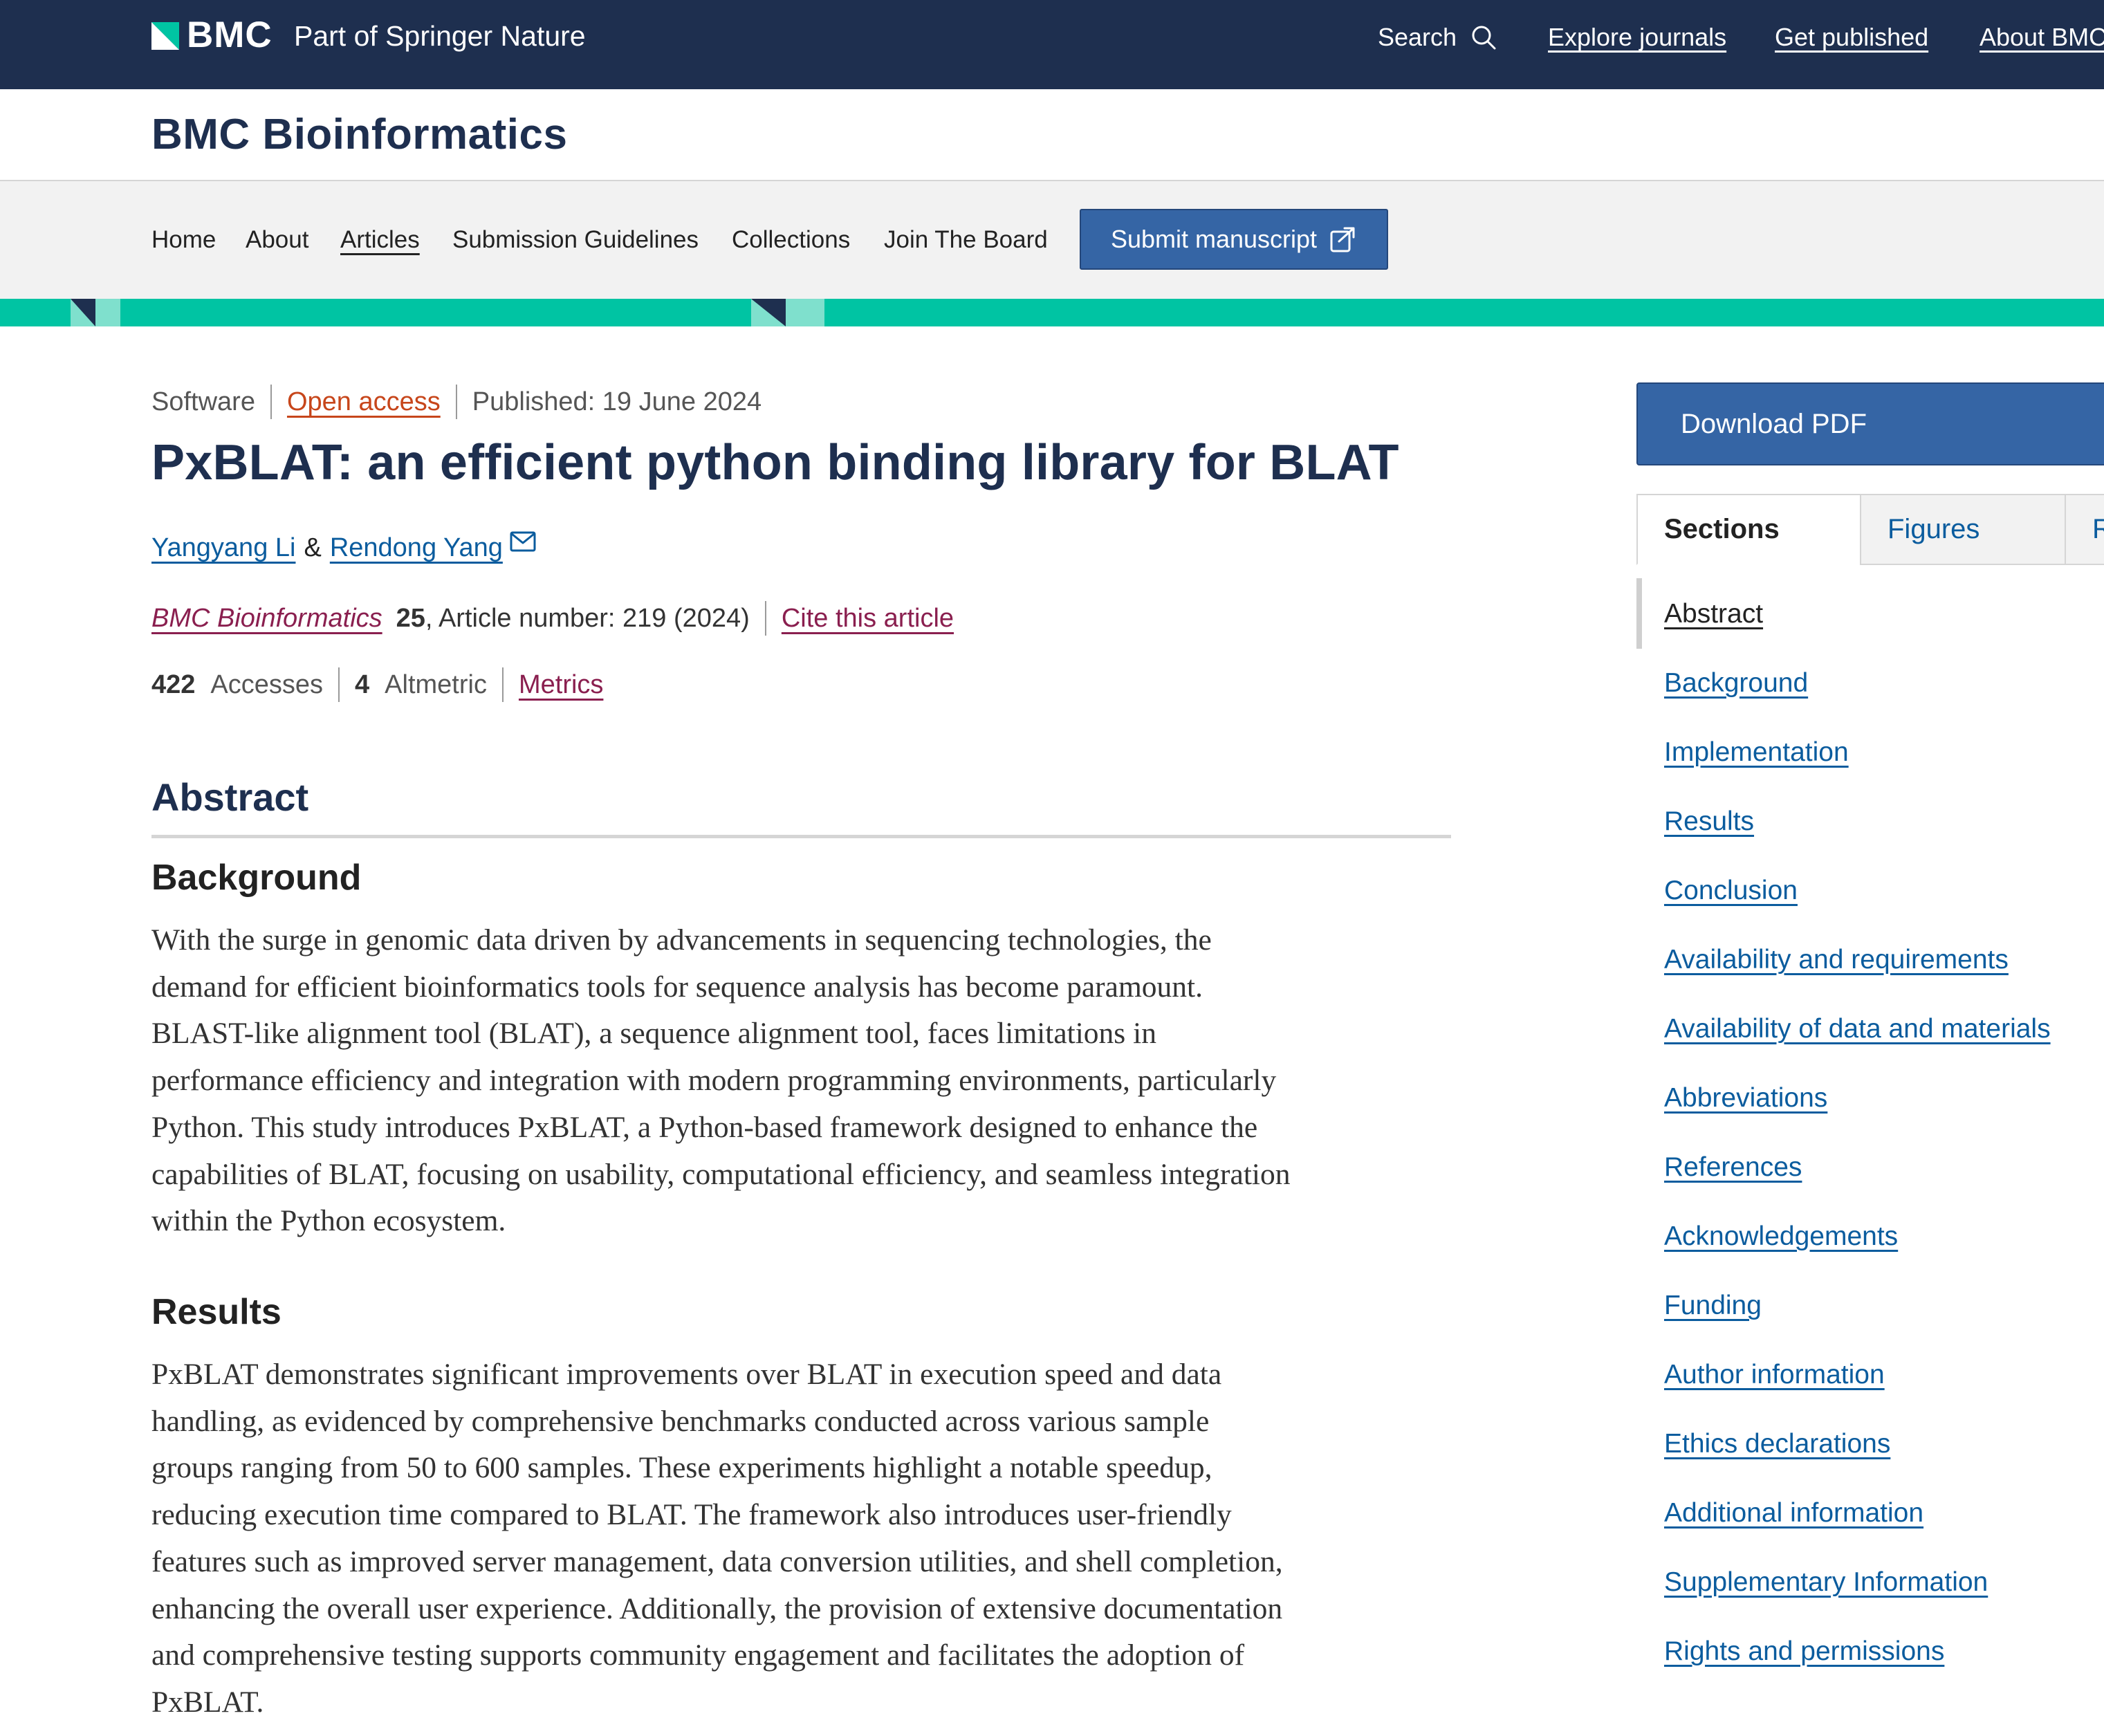  Describe the element at coordinates (2085, 529) in the screenshot. I see `tab-references: R` at that location.